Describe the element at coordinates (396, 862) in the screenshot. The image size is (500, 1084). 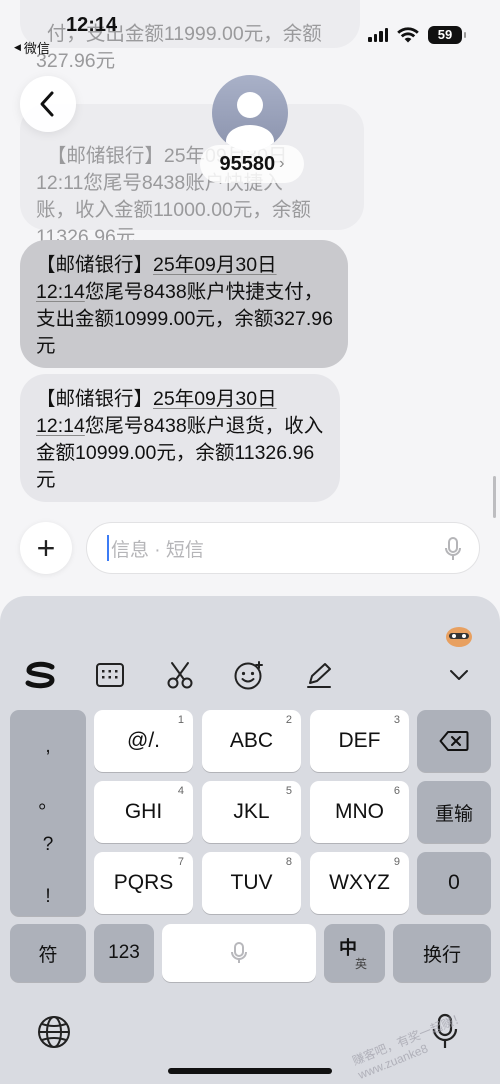
I see `key-number: 9` at that location.